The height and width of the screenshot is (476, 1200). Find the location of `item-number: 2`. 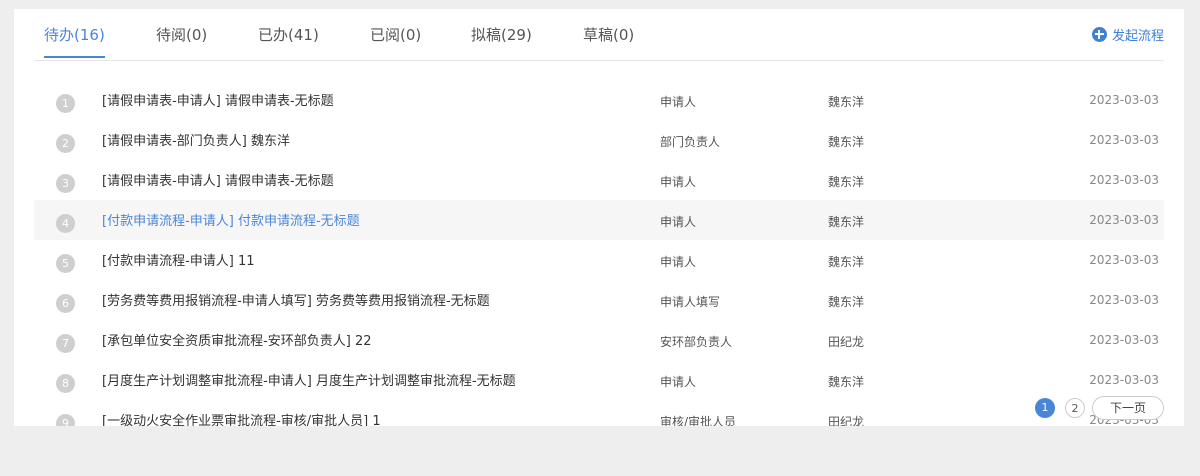

item-number: 2 is located at coordinates (65, 143).